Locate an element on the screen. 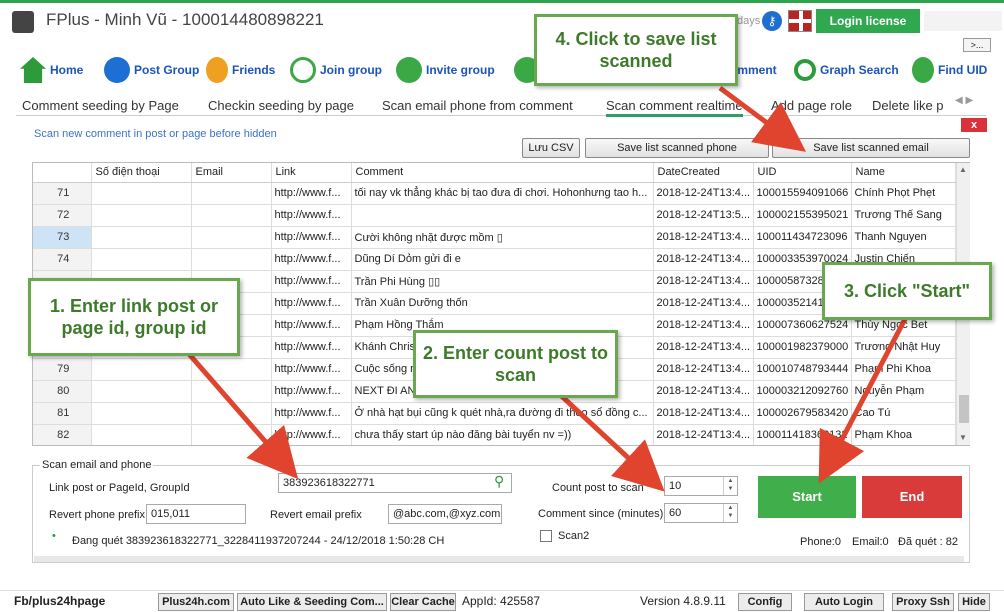 Image resolution: width=1004 pixels, height=612 pixels. column-header: DateCreated is located at coordinates (703, 173).